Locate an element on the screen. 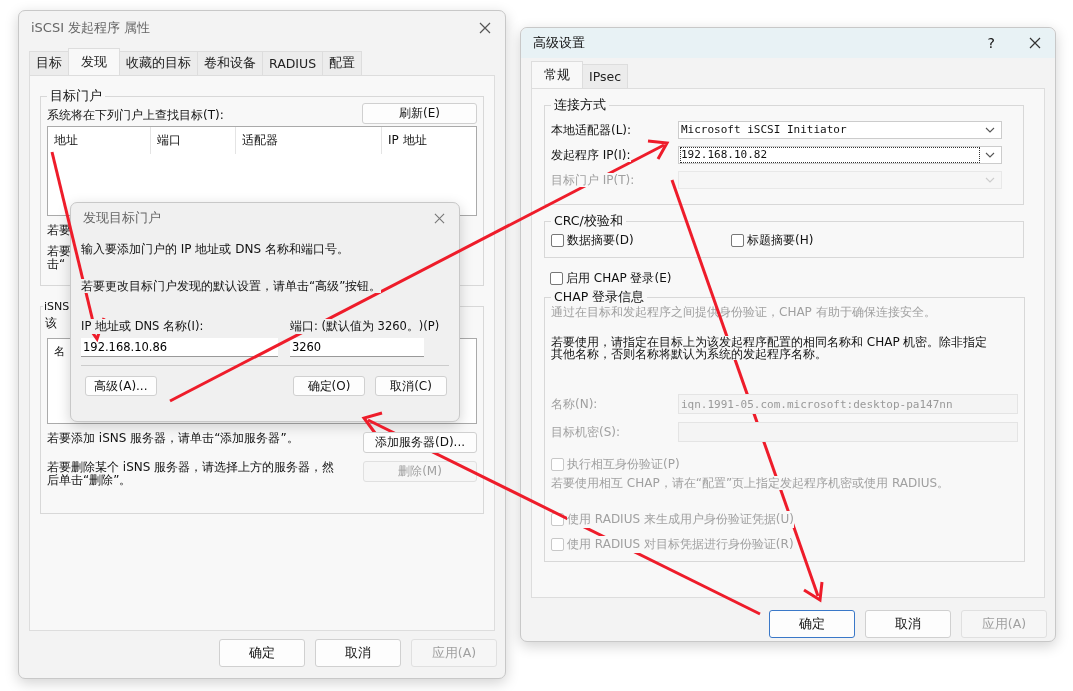 The image size is (1073, 691). dropdown: 192.168.10.82 is located at coordinates (840, 155).